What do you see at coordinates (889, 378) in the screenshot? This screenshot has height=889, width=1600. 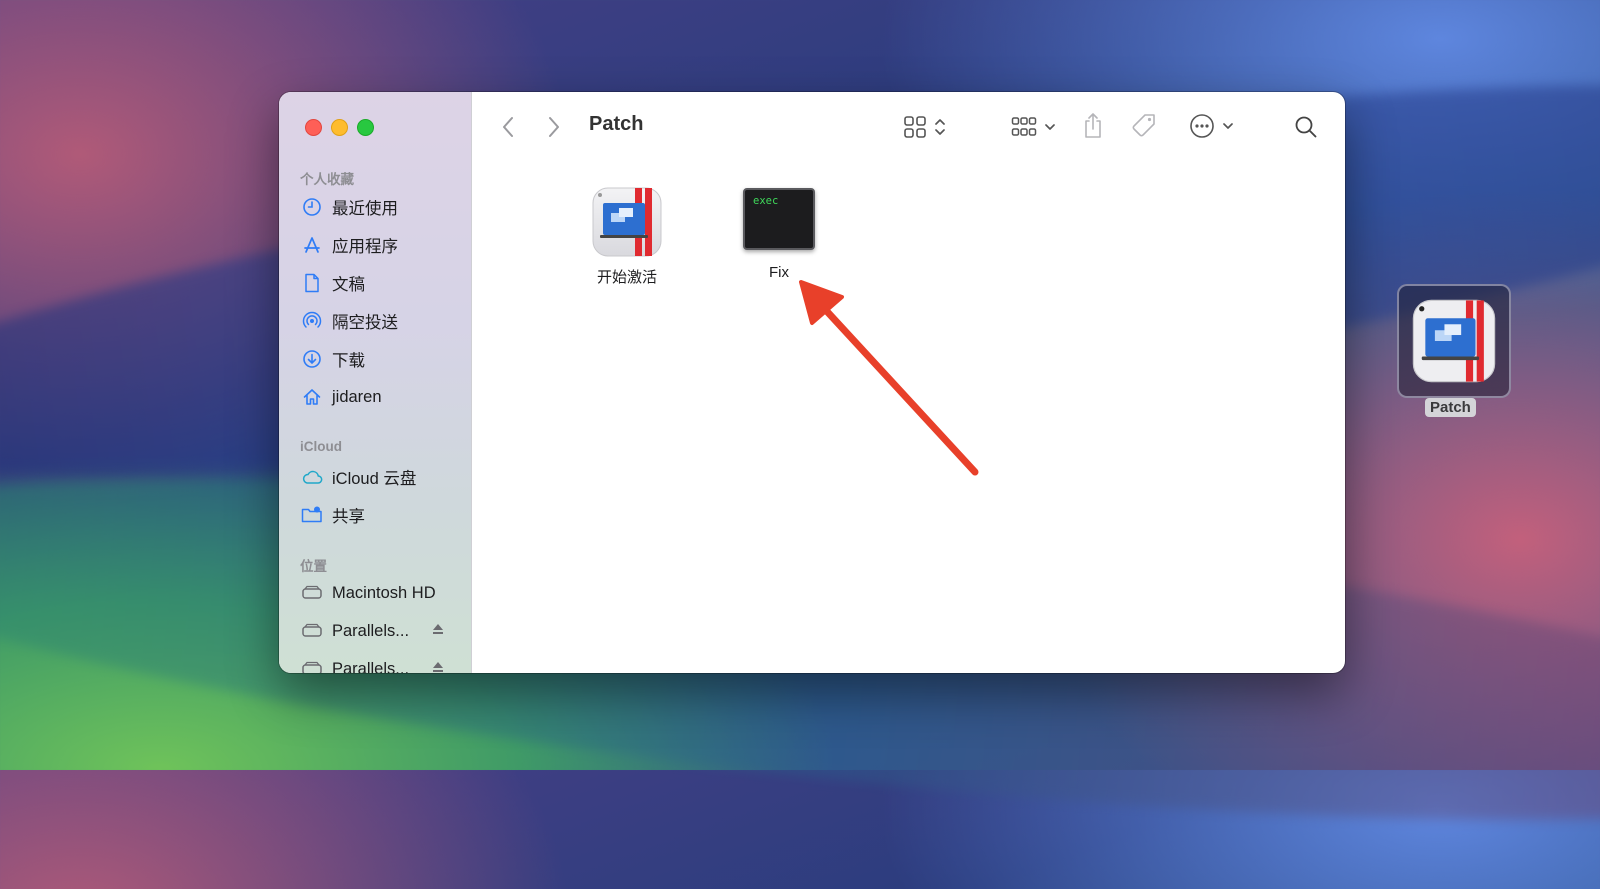 I see `annotation-arrow` at bounding box center [889, 378].